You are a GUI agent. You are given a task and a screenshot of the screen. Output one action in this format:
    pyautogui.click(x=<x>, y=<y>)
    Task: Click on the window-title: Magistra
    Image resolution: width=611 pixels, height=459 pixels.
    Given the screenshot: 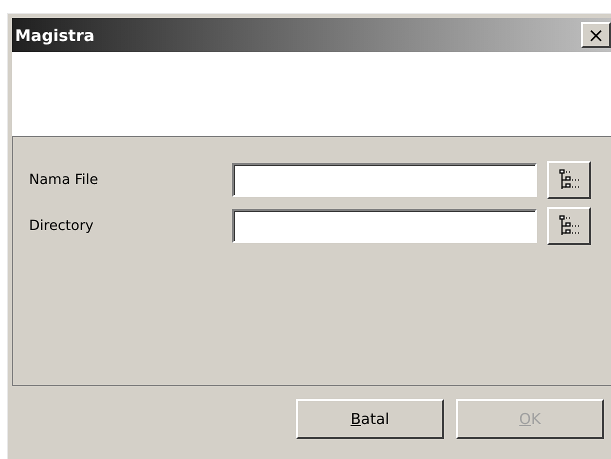 What is the action you would take?
    pyautogui.click(x=55, y=35)
    